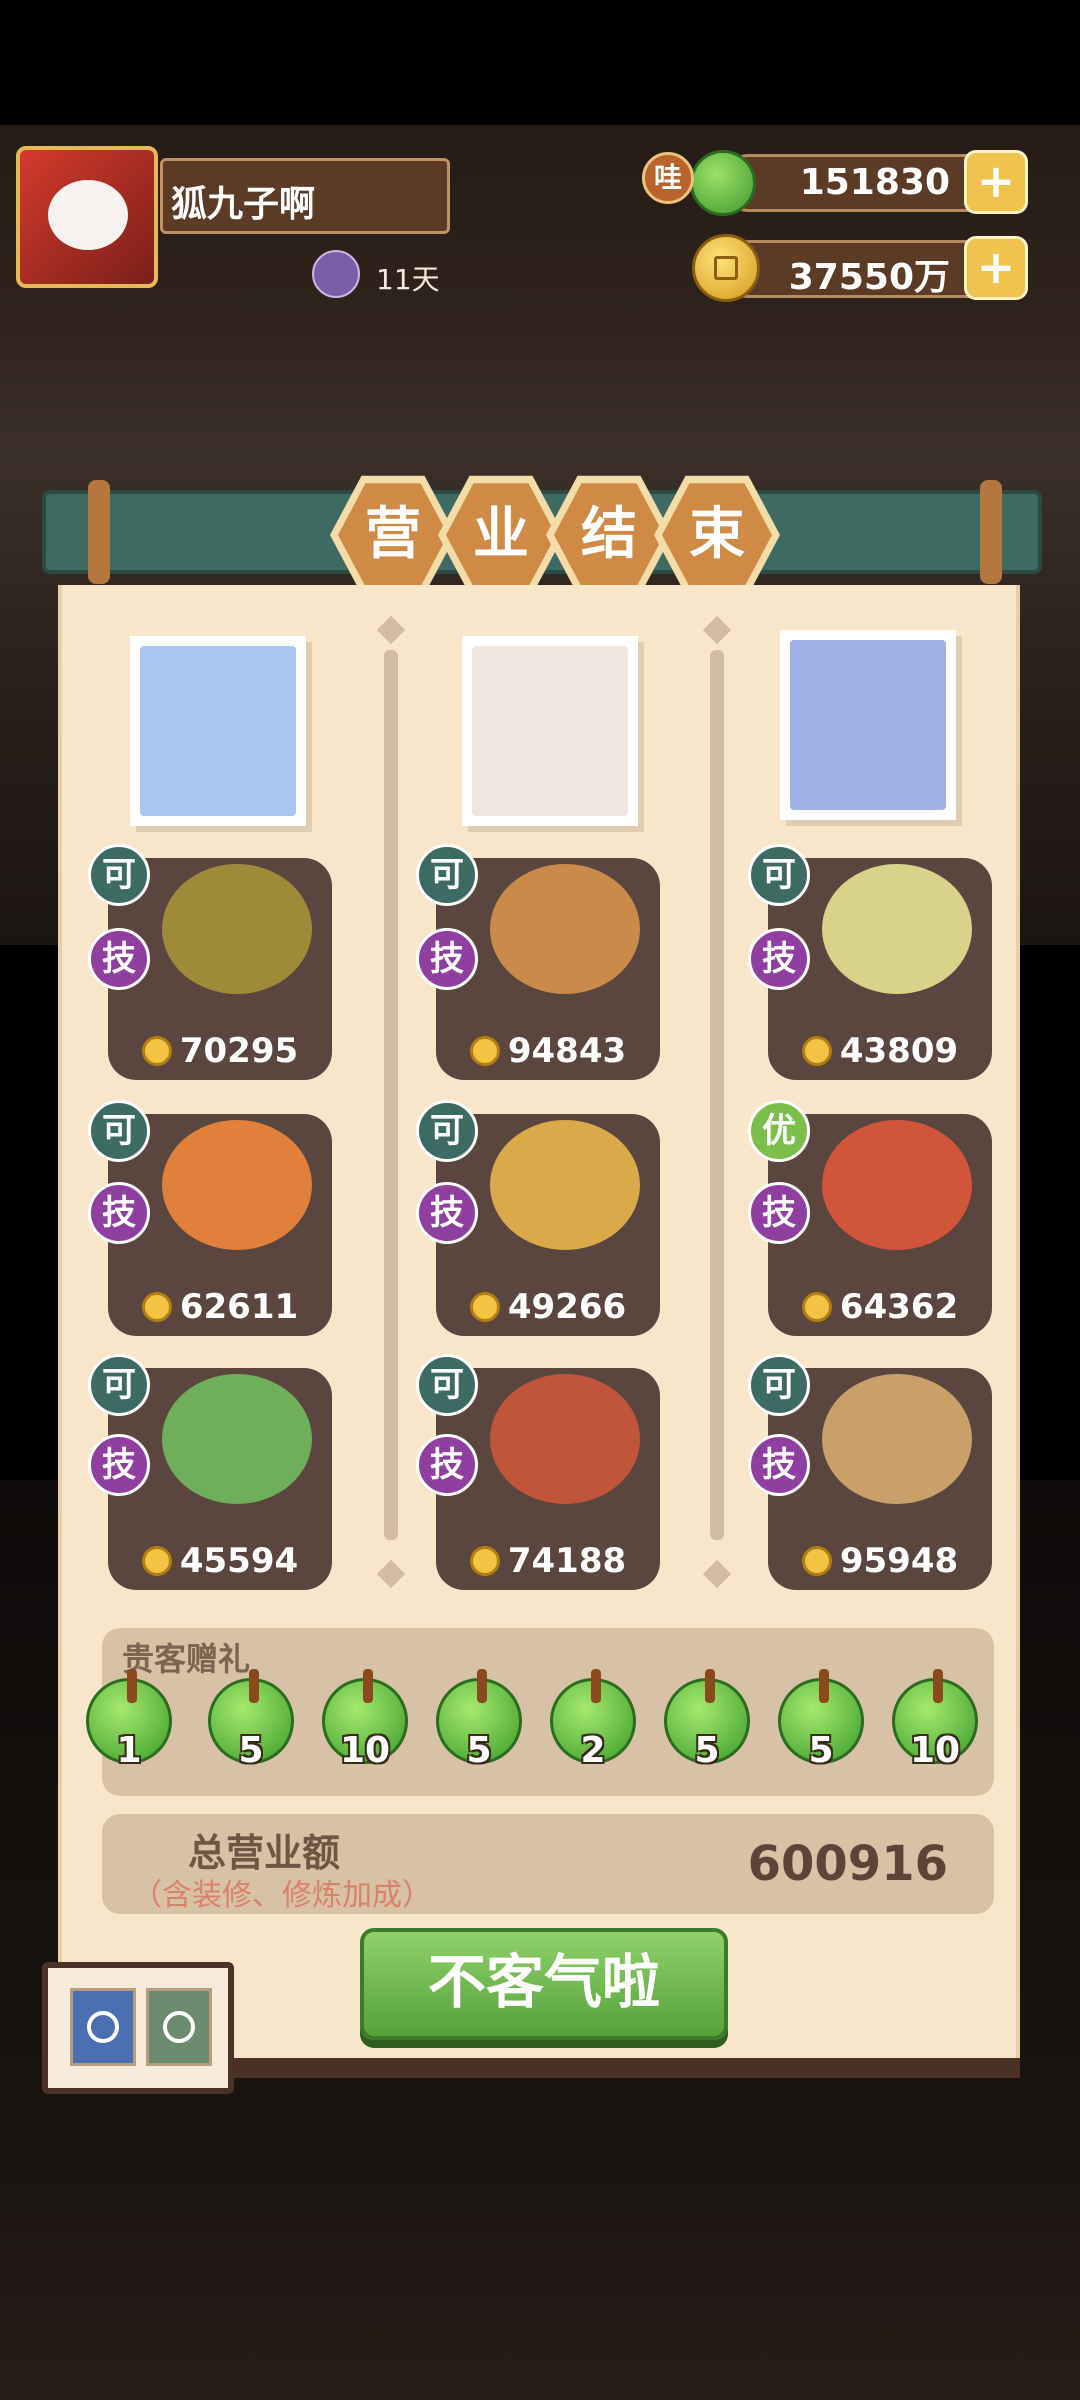 This screenshot has height=2400, width=1080. What do you see at coordinates (540, 1712) in the screenshot?
I see `guest-gifts-box: 贵客赠礼 1 5 10 5 2 5 5 10` at bounding box center [540, 1712].